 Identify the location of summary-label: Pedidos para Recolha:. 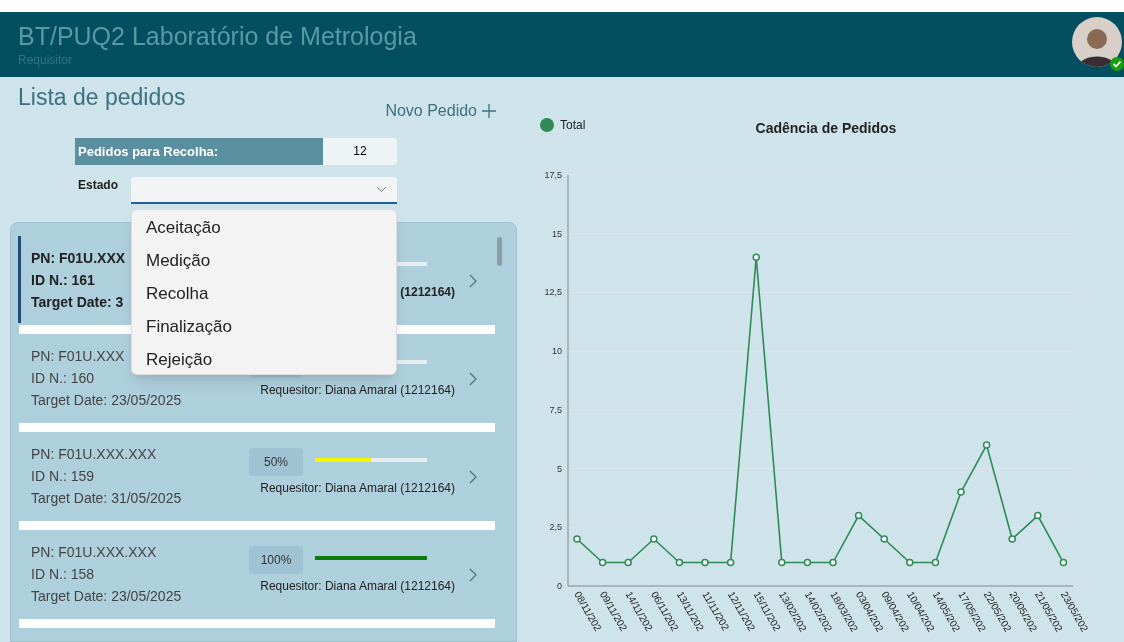
(199, 151).